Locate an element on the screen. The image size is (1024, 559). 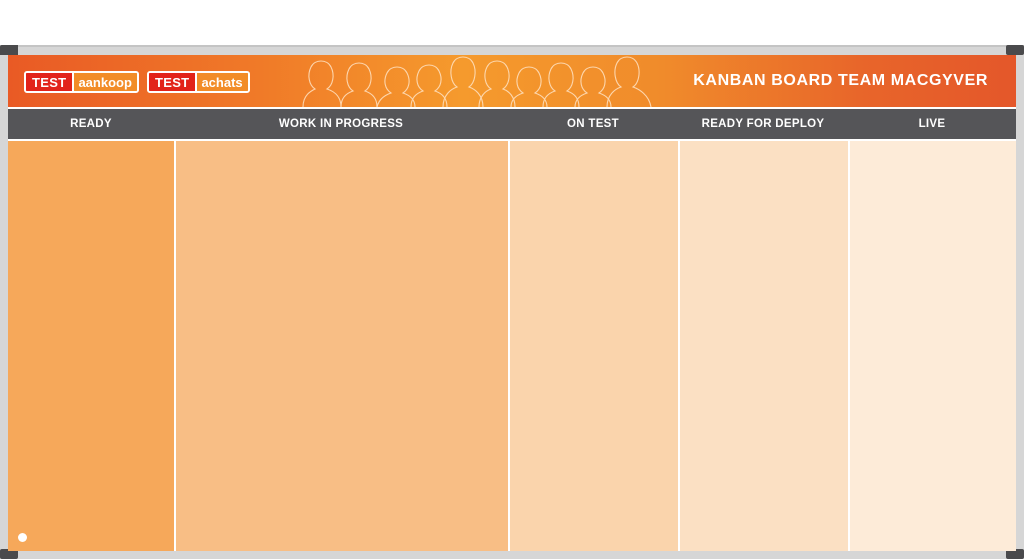
test-achats-logo: TEST achats is located at coordinates (198, 82).